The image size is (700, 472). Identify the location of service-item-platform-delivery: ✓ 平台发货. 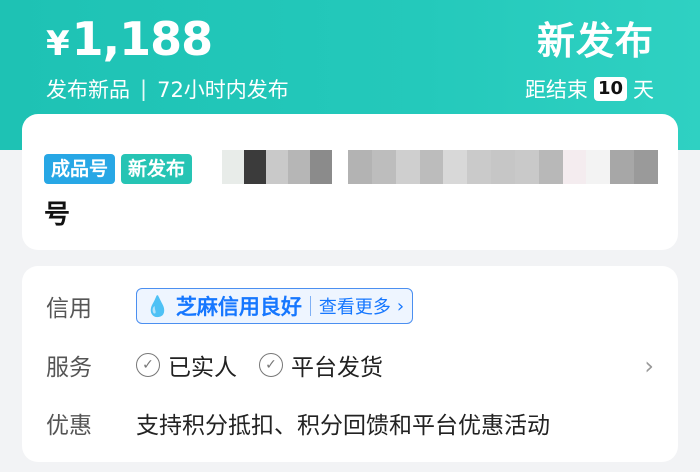
(321, 365).